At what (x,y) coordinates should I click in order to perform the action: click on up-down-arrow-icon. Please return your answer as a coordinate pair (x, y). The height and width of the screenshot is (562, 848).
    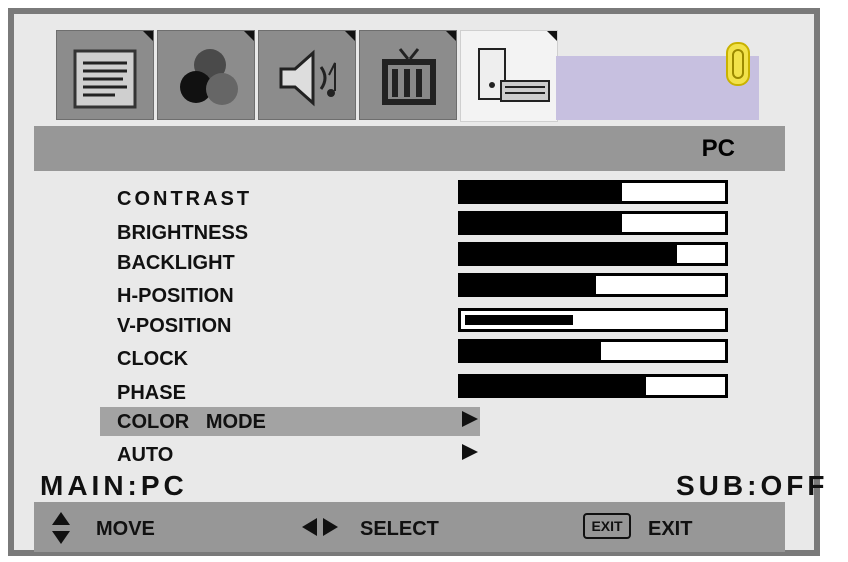
    Looking at the image, I should click on (61, 528).